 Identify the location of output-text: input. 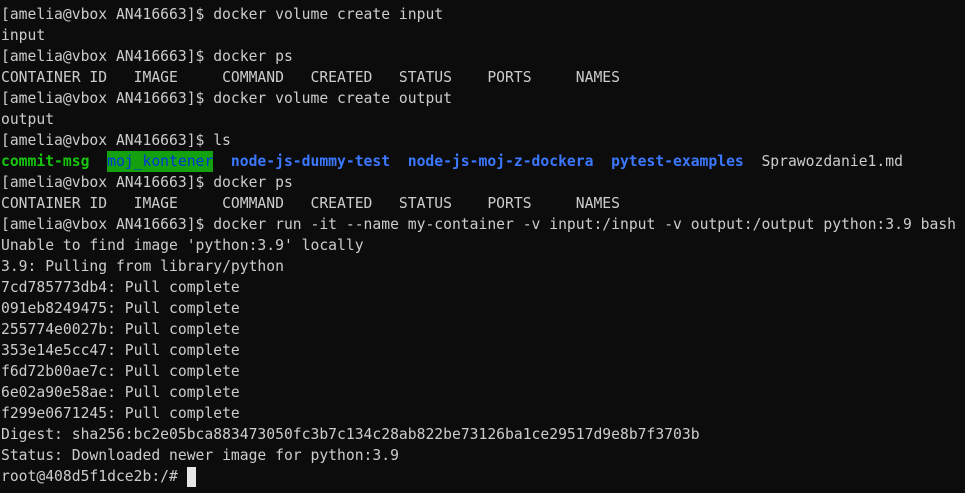
(23, 35).